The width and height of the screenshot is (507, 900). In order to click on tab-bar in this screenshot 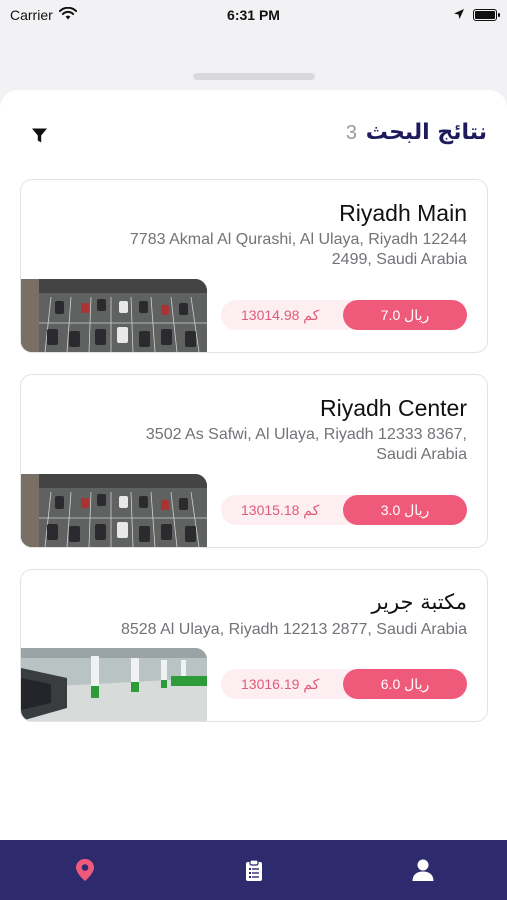, I will do `click(253, 870)`.